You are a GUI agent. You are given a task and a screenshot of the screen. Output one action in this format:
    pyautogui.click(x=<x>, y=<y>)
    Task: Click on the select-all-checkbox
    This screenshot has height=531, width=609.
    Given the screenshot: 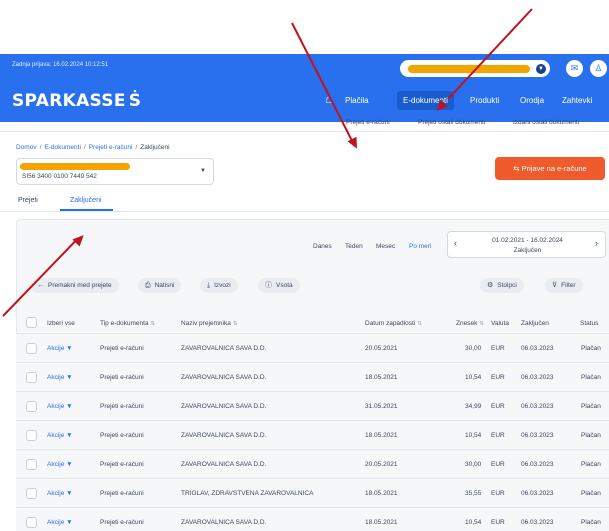 What is the action you would take?
    pyautogui.click(x=31, y=322)
    